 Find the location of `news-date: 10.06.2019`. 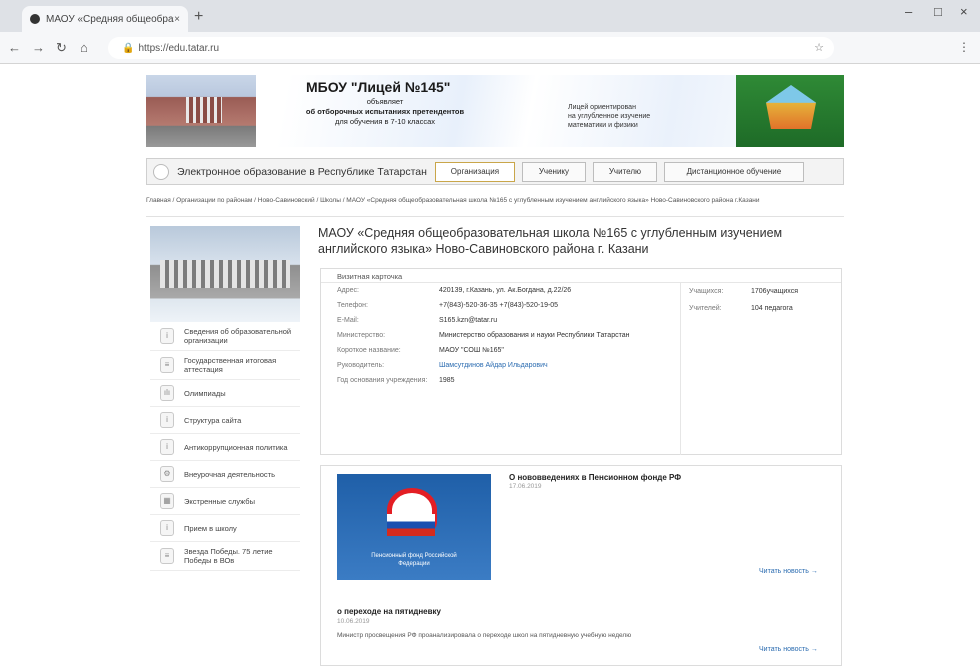

news-date: 10.06.2019 is located at coordinates (353, 621).